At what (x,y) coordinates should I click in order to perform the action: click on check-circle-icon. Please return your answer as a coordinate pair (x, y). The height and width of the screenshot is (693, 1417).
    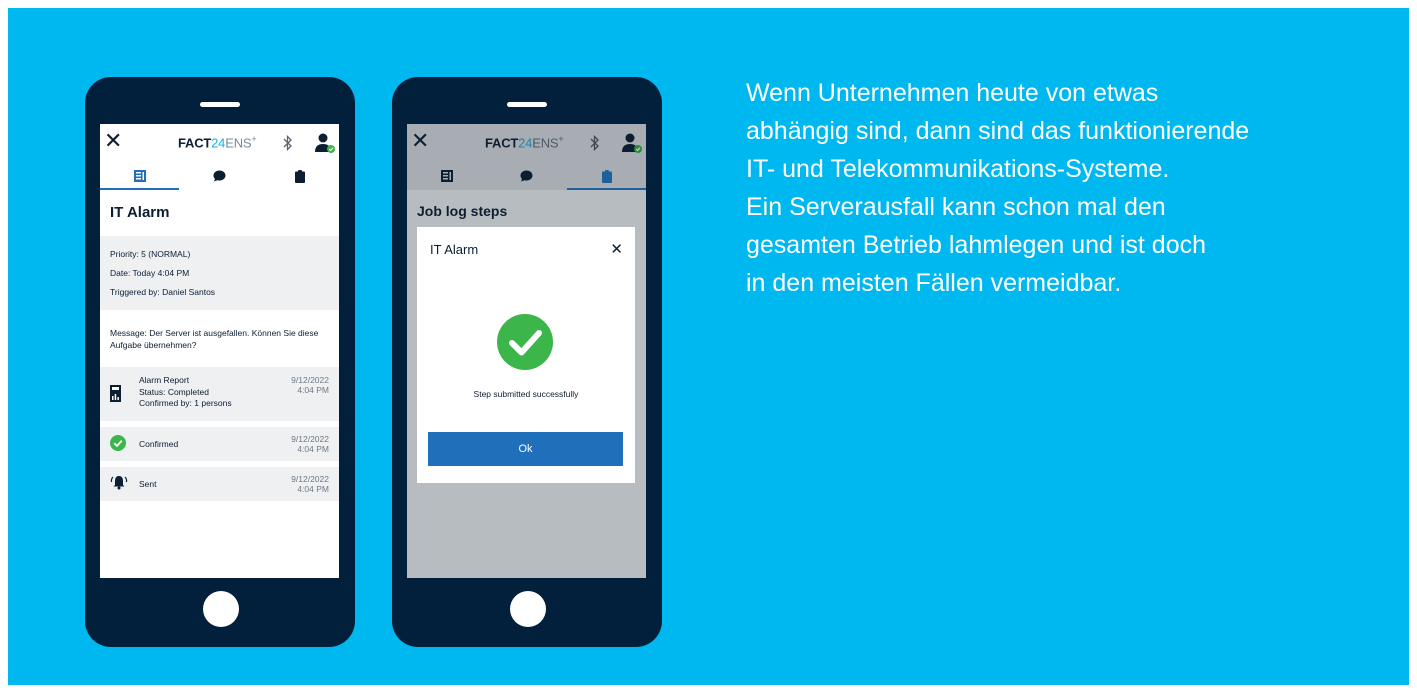
    Looking at the image, I should click on (118, 443).